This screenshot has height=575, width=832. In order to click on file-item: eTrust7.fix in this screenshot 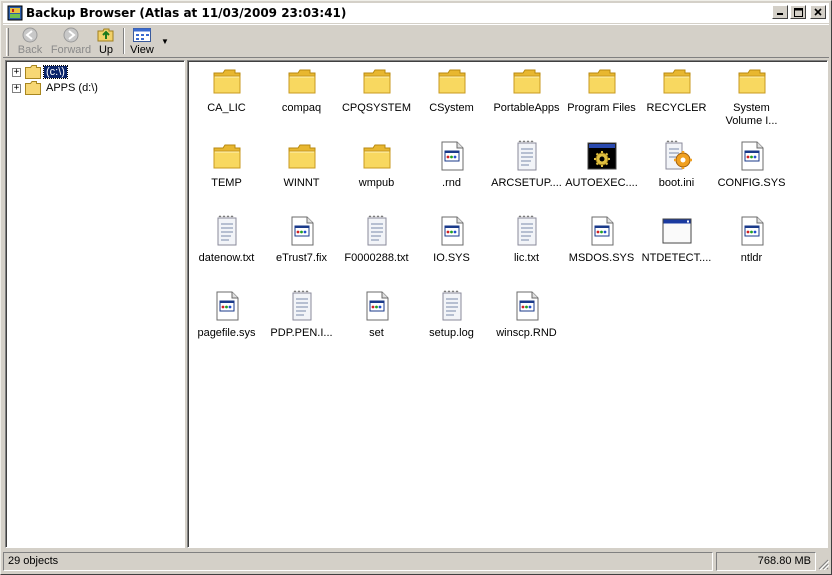, I will do `click(301, 240)`.